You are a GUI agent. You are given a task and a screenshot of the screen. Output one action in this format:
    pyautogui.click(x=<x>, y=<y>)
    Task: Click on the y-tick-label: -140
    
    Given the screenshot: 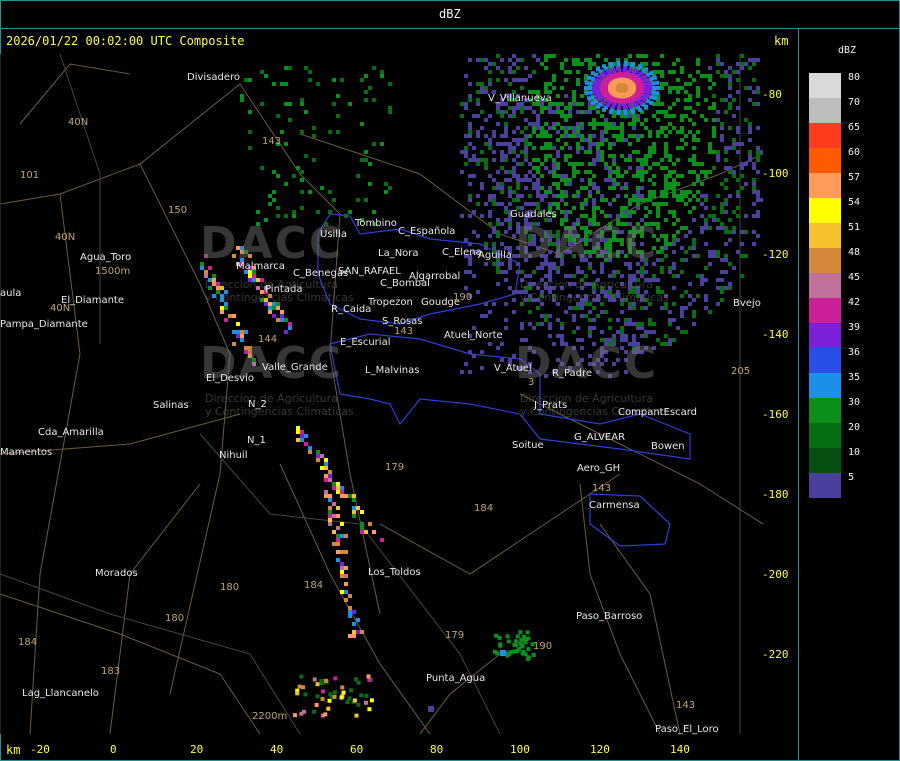 What is the action you would take?
    pyautogui.click(x=775, y=334)
    